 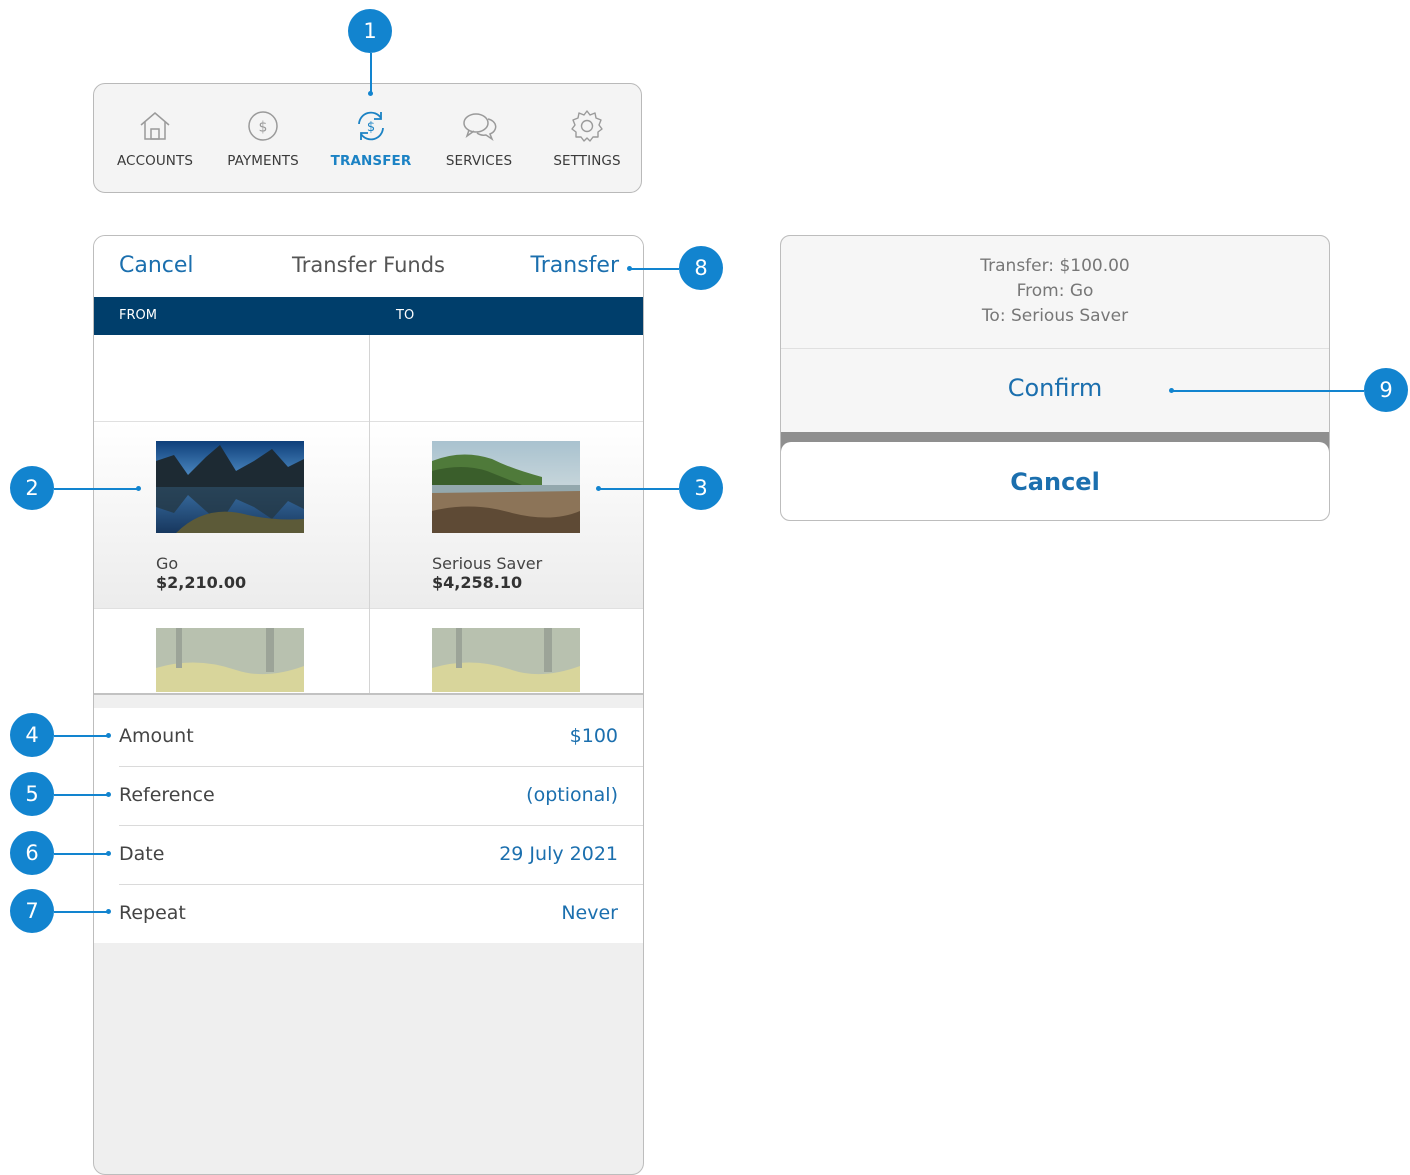 I want to click on transfer-dollar-icon: $, so click(x=371, y=126).